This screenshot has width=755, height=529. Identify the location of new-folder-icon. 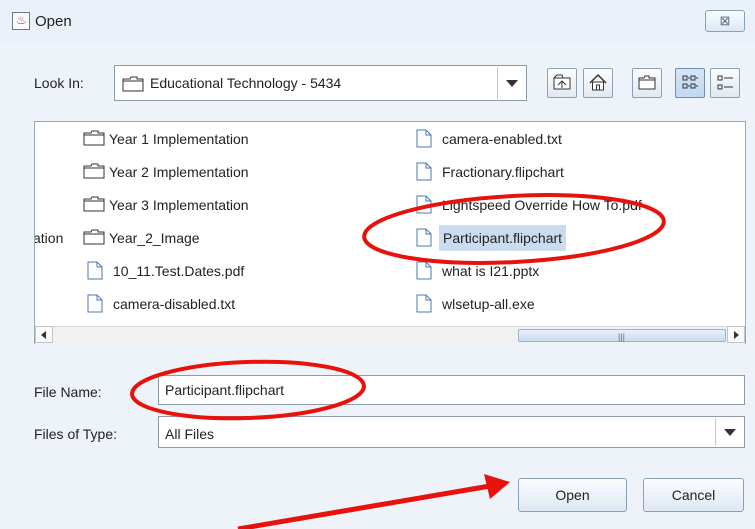
(647, 82).